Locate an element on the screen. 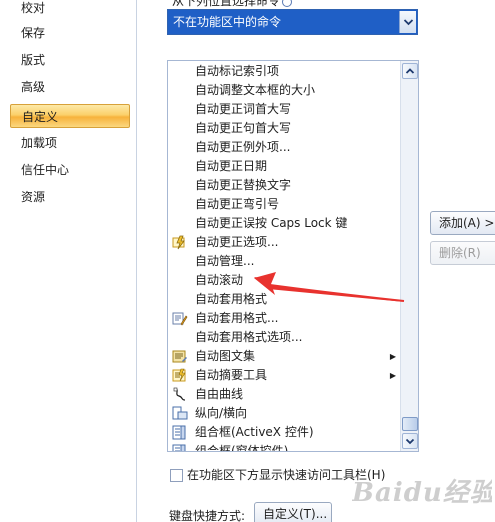 This screenshot has height=522, width=495. list-item: 自动更正误按 Caps Lock 键 is located at coordinates (284, 223).